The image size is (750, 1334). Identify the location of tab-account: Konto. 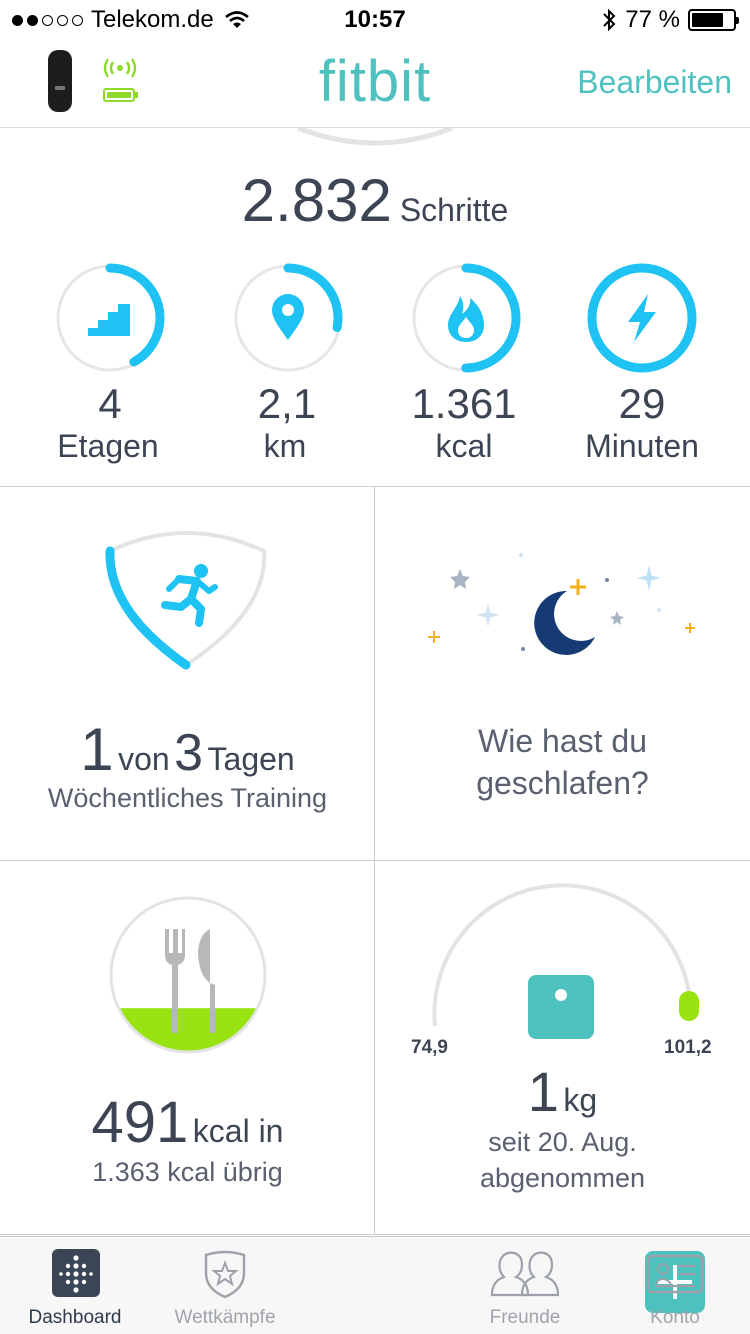
(675, 1285).